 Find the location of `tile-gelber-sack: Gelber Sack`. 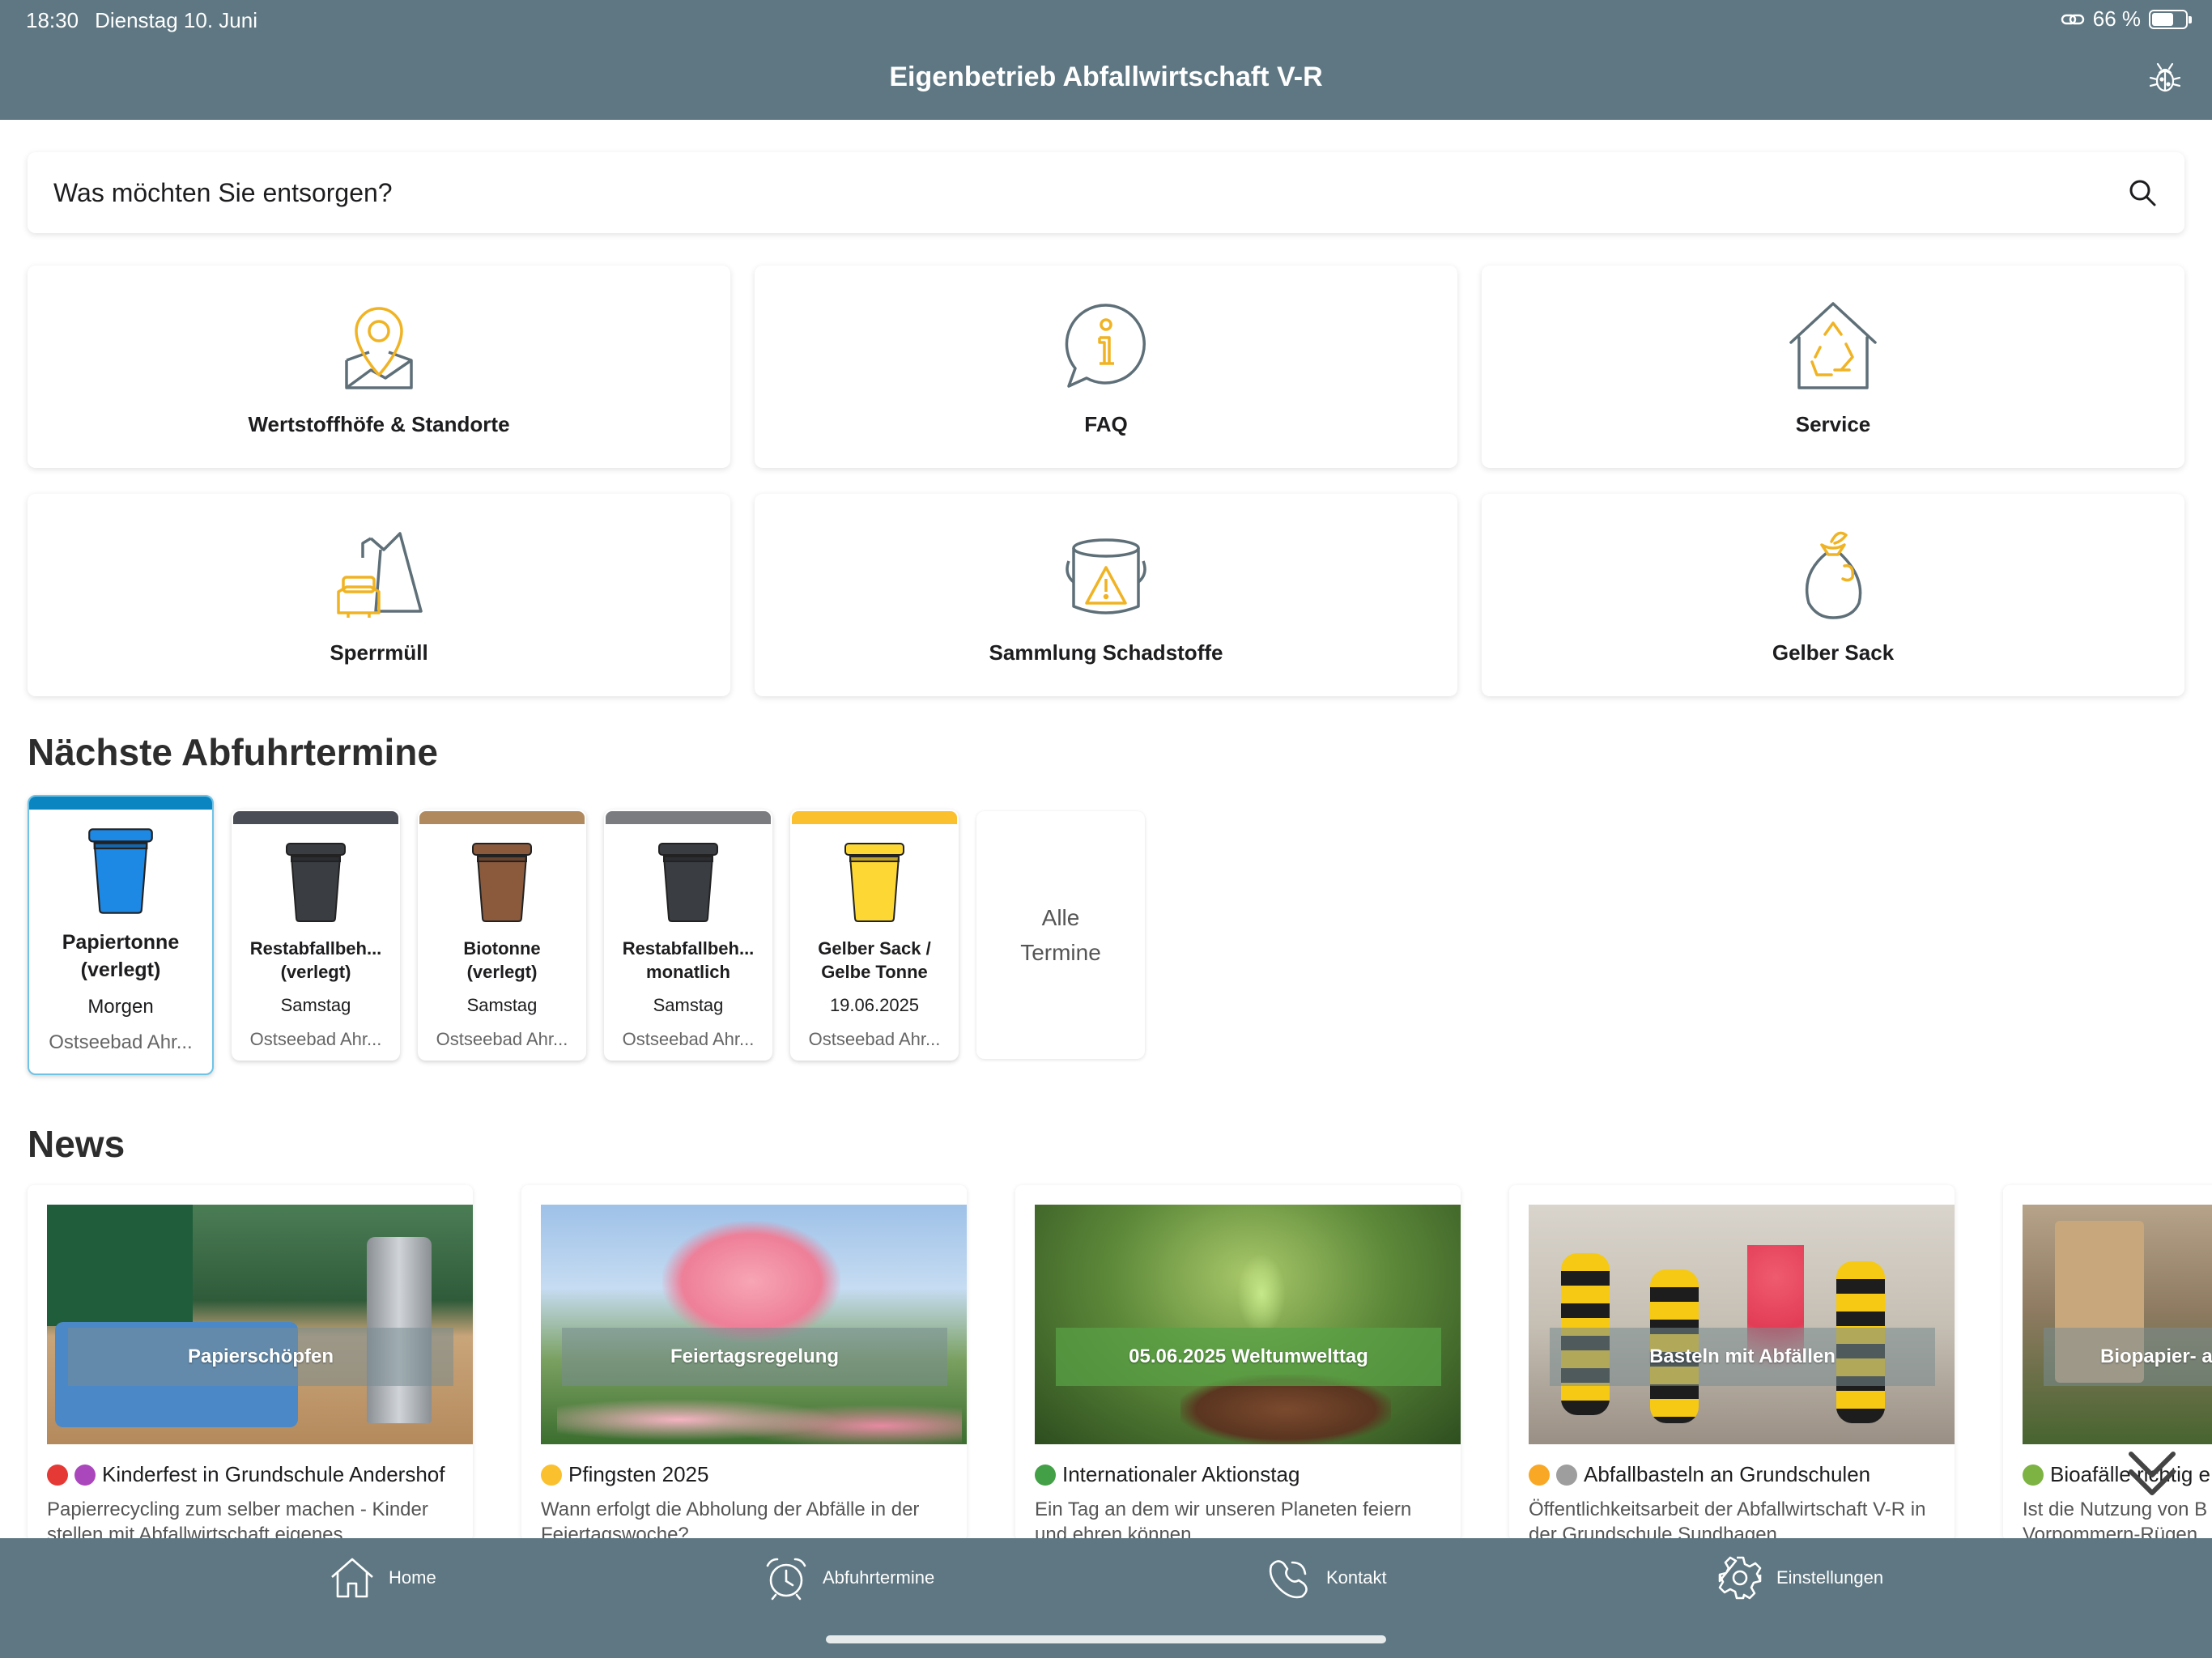

tile-gelber-sack: Gelber Sack is located at coordinates (1833, 595).